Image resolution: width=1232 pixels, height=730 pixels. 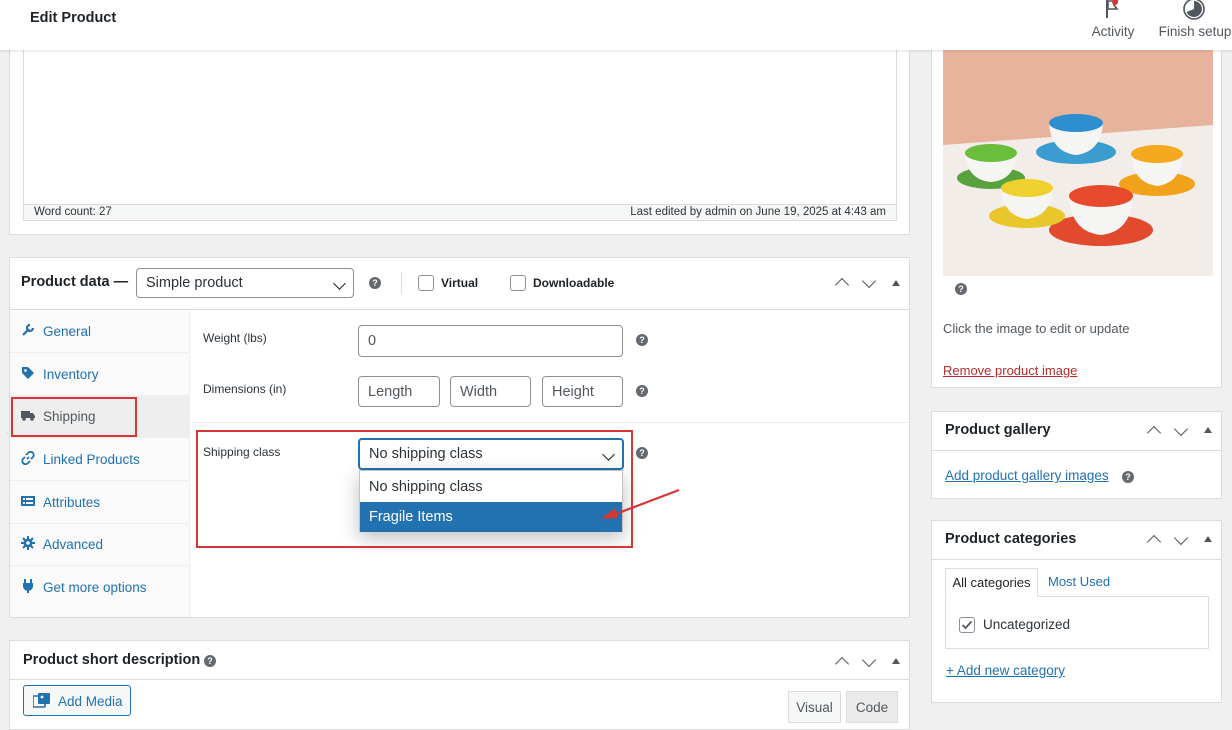 I want to click on weight-value: 0, so click(x=372, y=341).